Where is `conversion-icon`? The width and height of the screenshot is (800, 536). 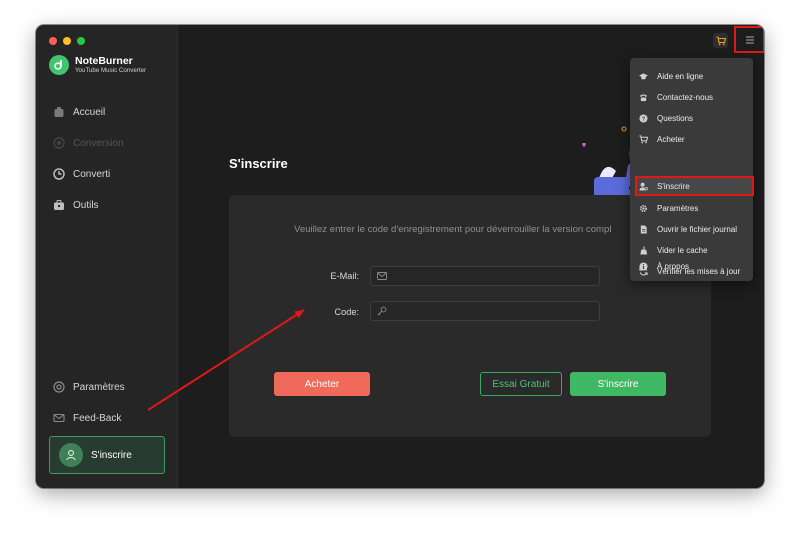
conversion-icon is located at coordinates (59, 143).